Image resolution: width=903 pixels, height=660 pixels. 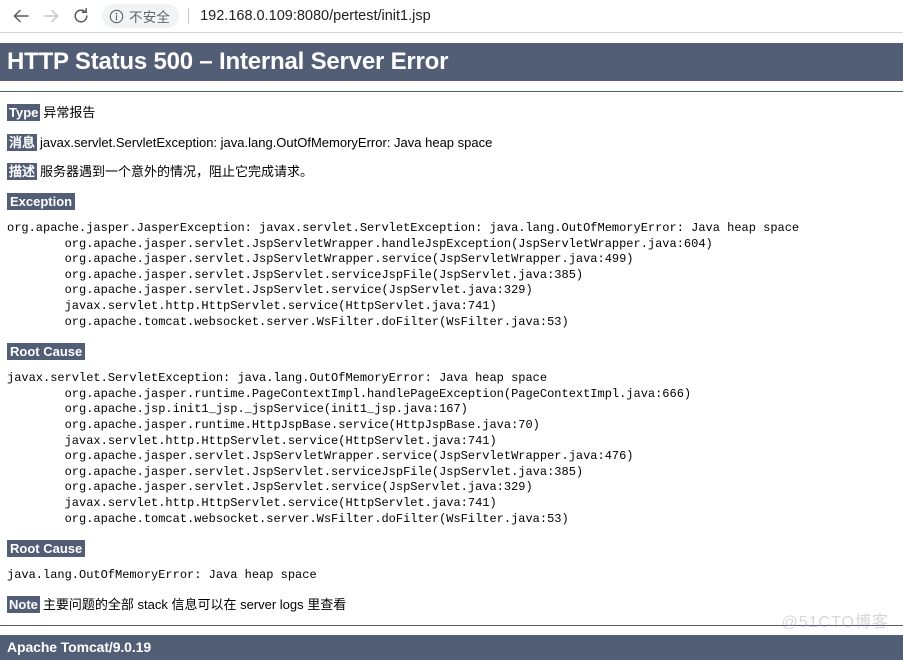 I want to click on reload-button, so click(x=81, y=16).